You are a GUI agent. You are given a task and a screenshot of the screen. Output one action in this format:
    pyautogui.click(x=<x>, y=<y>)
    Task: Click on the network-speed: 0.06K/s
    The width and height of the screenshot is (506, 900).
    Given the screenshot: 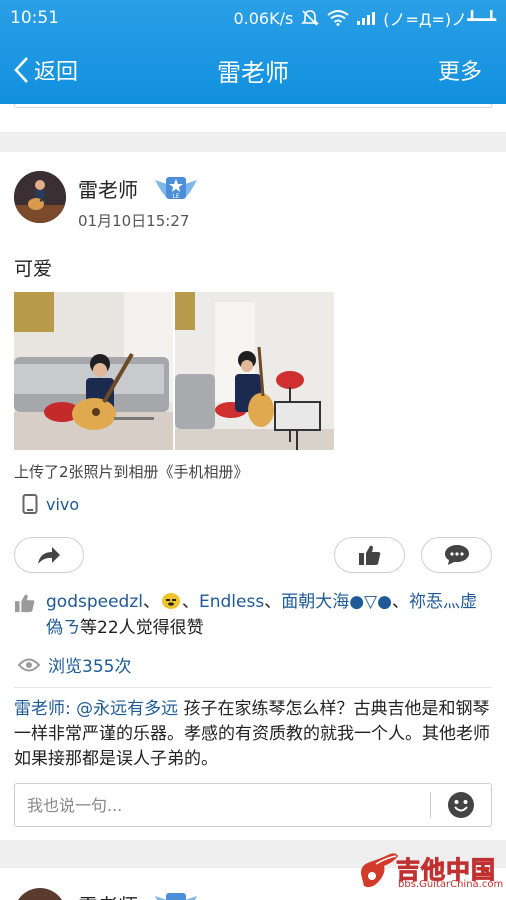 What is the action you would take?
    pyautogui.click(x=263, y=18)
    